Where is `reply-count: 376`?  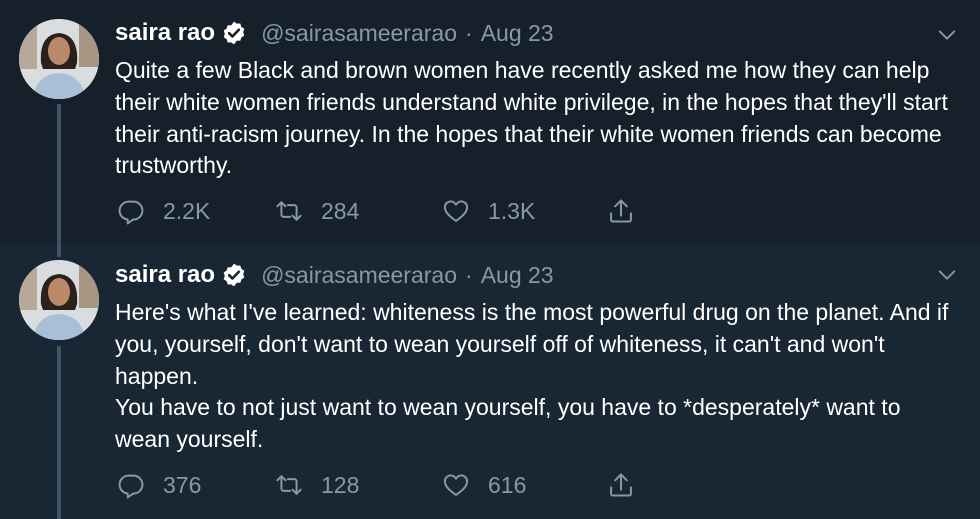 reply-count: 376 is located at coordinates (182, 484).